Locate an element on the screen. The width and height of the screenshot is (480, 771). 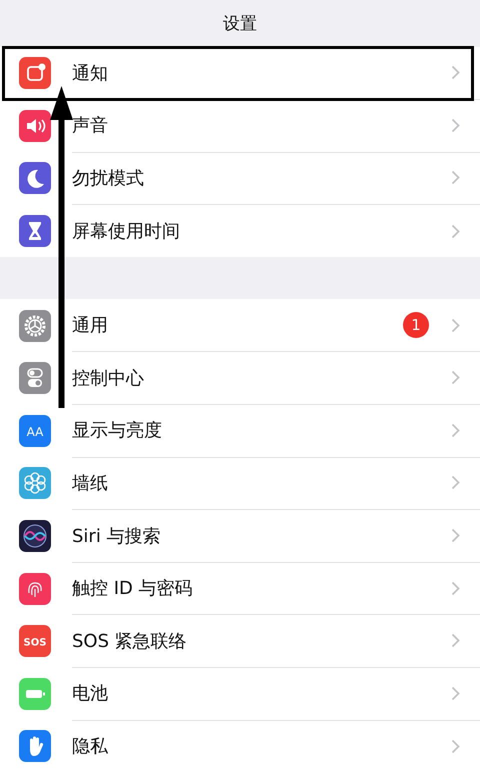
hourglass-icon is located at coordinates (35, 231).